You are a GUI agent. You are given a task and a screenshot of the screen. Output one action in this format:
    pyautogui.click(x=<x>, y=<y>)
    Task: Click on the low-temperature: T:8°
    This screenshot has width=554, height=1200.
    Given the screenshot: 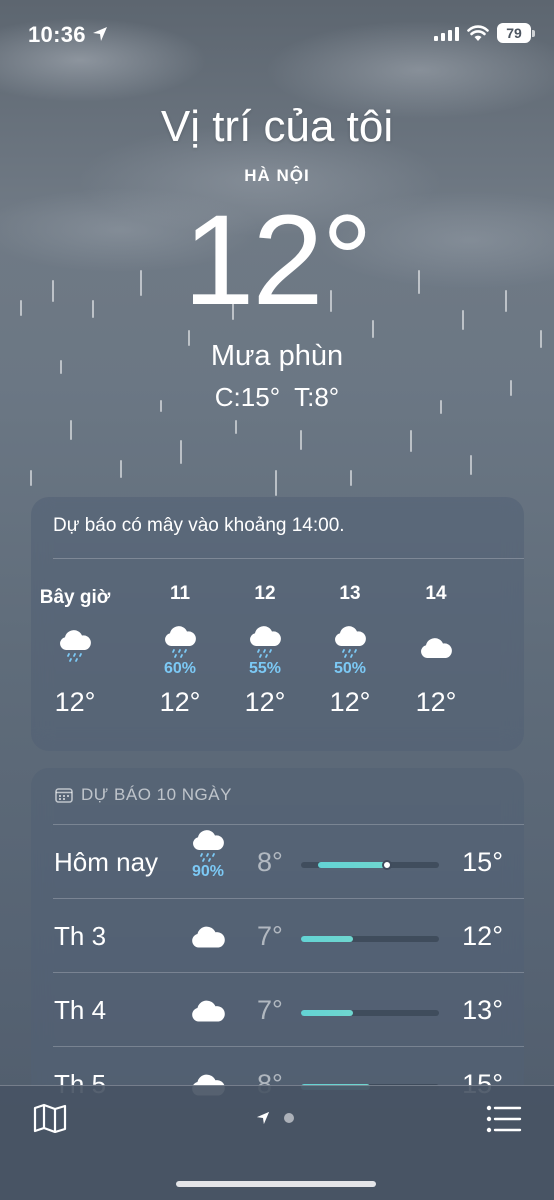 What is the action you would take?
    pyautogui.click(x=317, y=397)
    